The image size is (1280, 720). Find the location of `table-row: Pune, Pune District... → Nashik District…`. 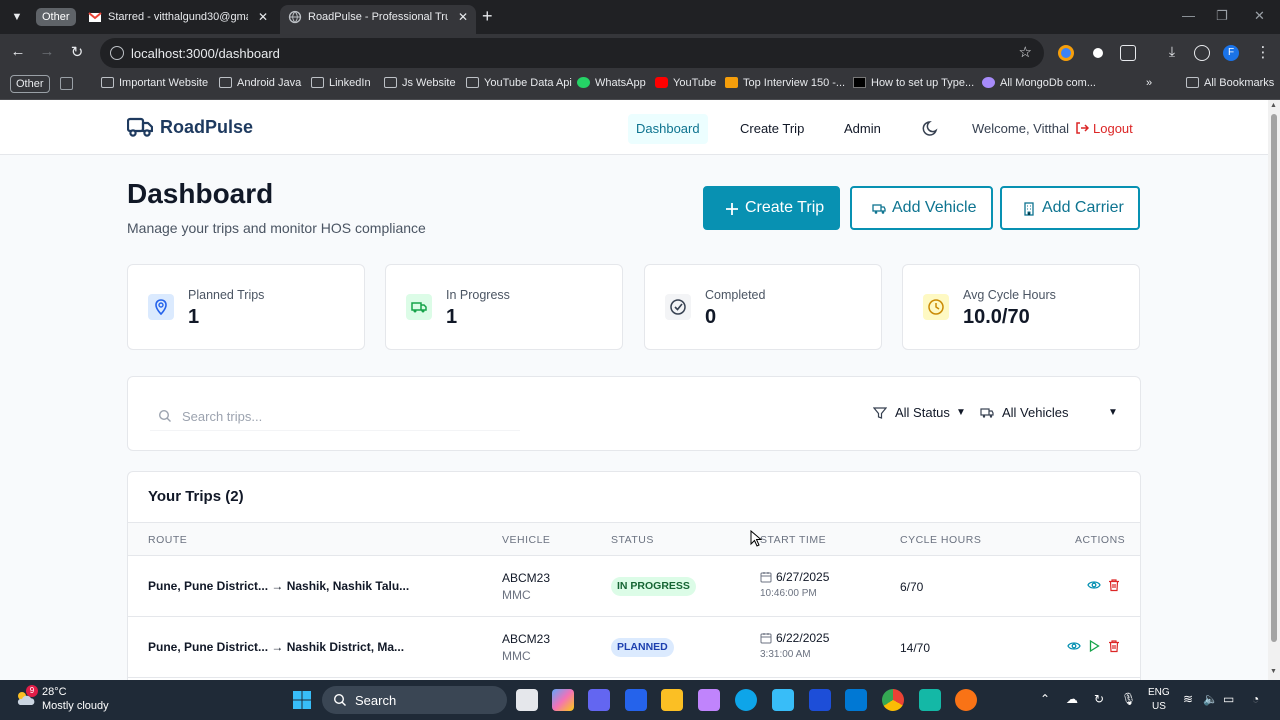

table-row: Pune, Pune District... → Nashik District… is located at coordinates (634, 647).